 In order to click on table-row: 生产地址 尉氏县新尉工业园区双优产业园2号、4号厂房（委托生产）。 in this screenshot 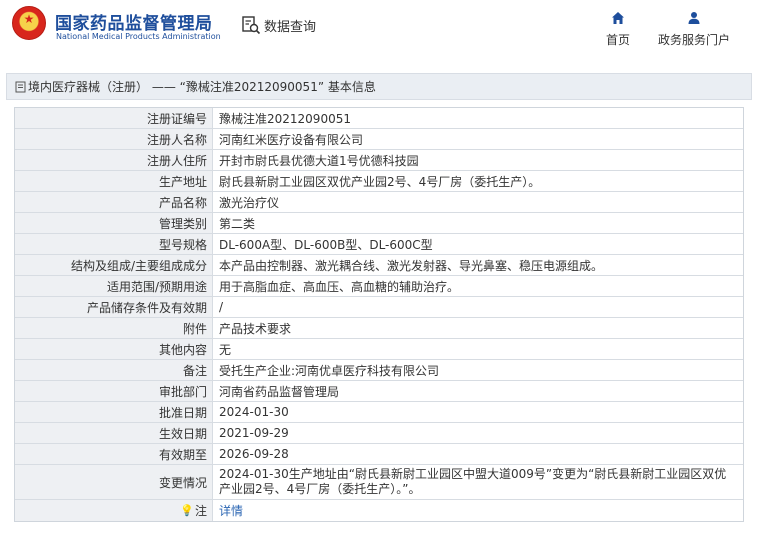, I will do `click(379, 181)`.